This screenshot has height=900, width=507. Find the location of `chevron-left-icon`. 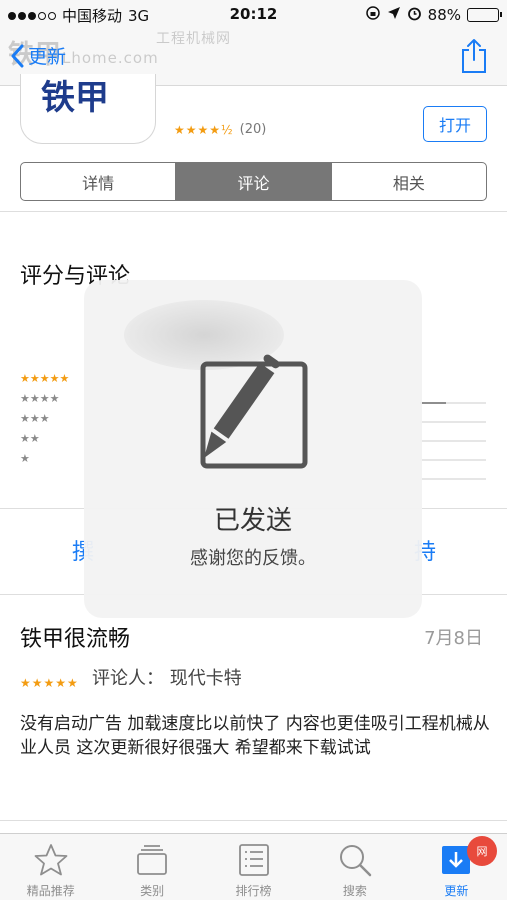

chevron-left-icon is located at coordinates (17, 55).